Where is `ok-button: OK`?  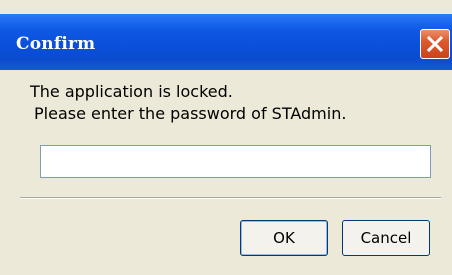 ok-button: OK is located at coordinates (284, 238).